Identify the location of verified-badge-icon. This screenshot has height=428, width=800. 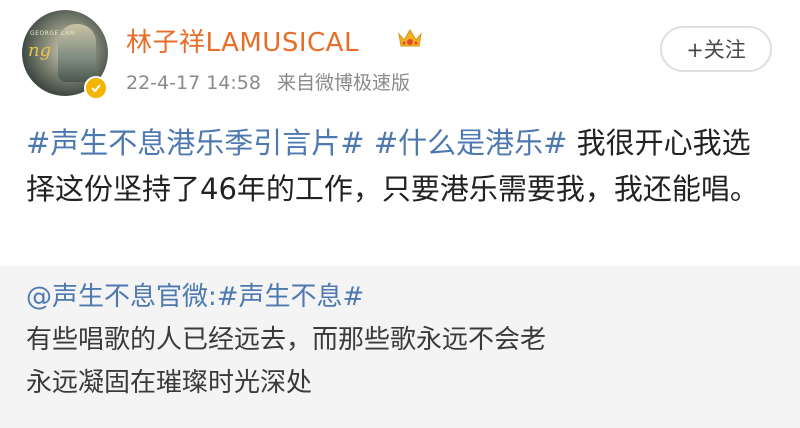
(96, 88).